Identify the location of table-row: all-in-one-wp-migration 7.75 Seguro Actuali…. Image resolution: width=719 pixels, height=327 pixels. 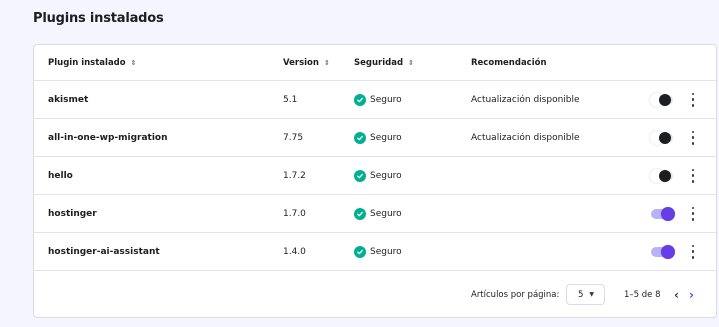
(375, 138).